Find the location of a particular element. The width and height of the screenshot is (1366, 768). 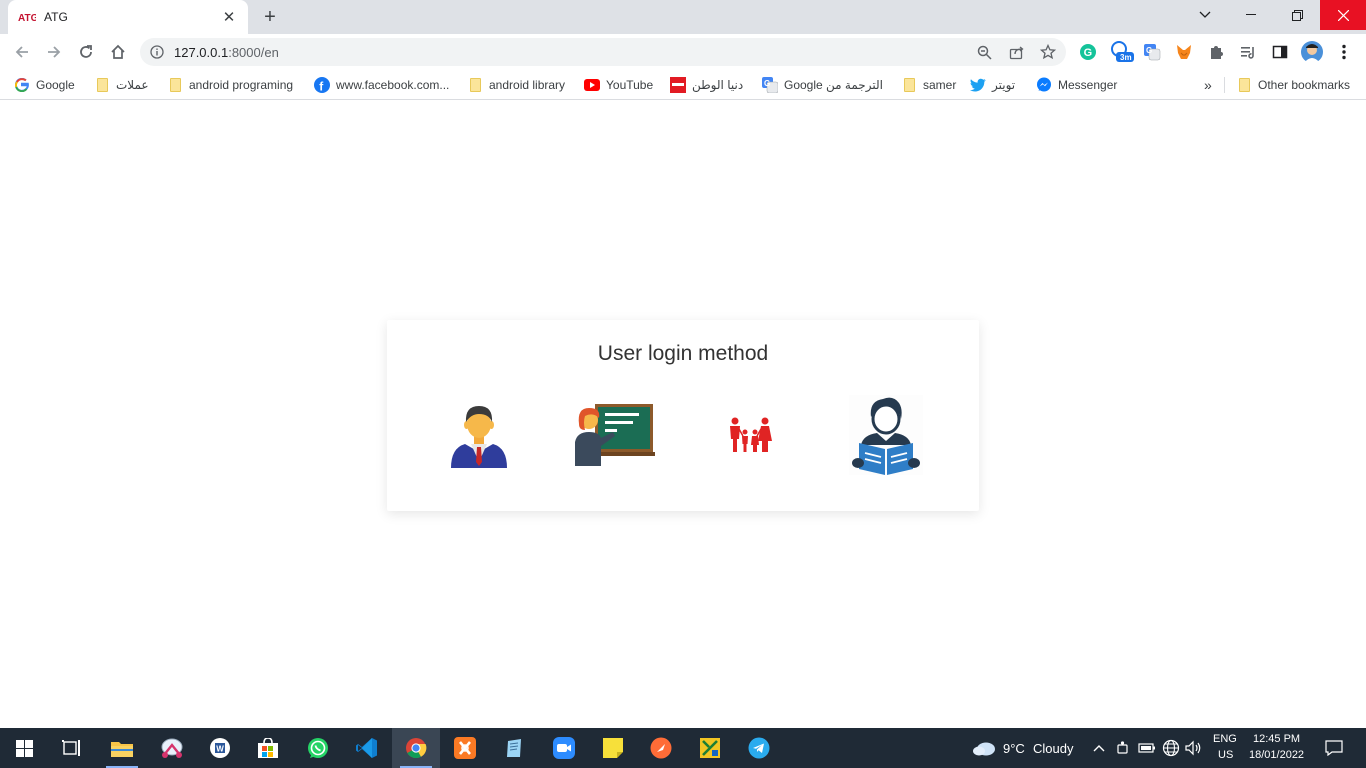

weather-temperature: 9°C is located at coordinates (1014, 748).